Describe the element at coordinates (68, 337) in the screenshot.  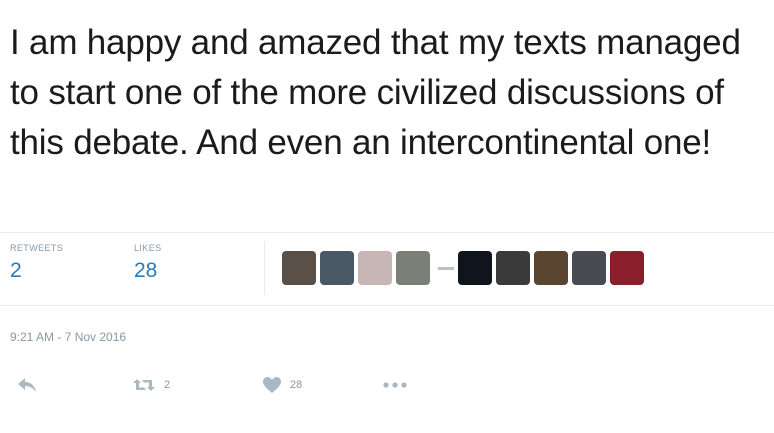
I see `tweet-timestamp: 9:21 AM - 7 Nov 2016` at that location.